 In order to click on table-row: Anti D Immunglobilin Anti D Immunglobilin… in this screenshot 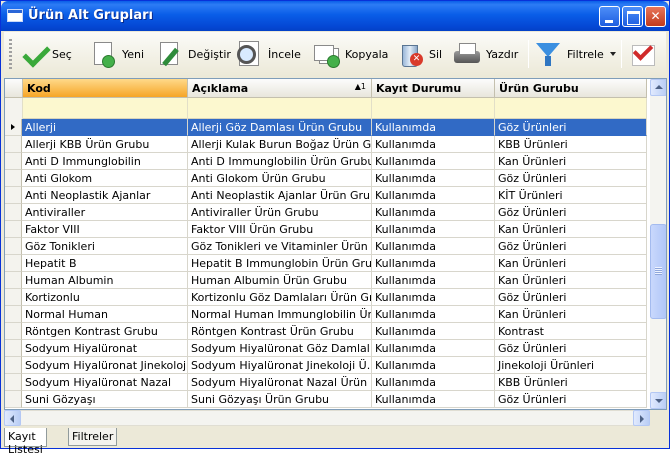, I will do `click(334, 161)`.